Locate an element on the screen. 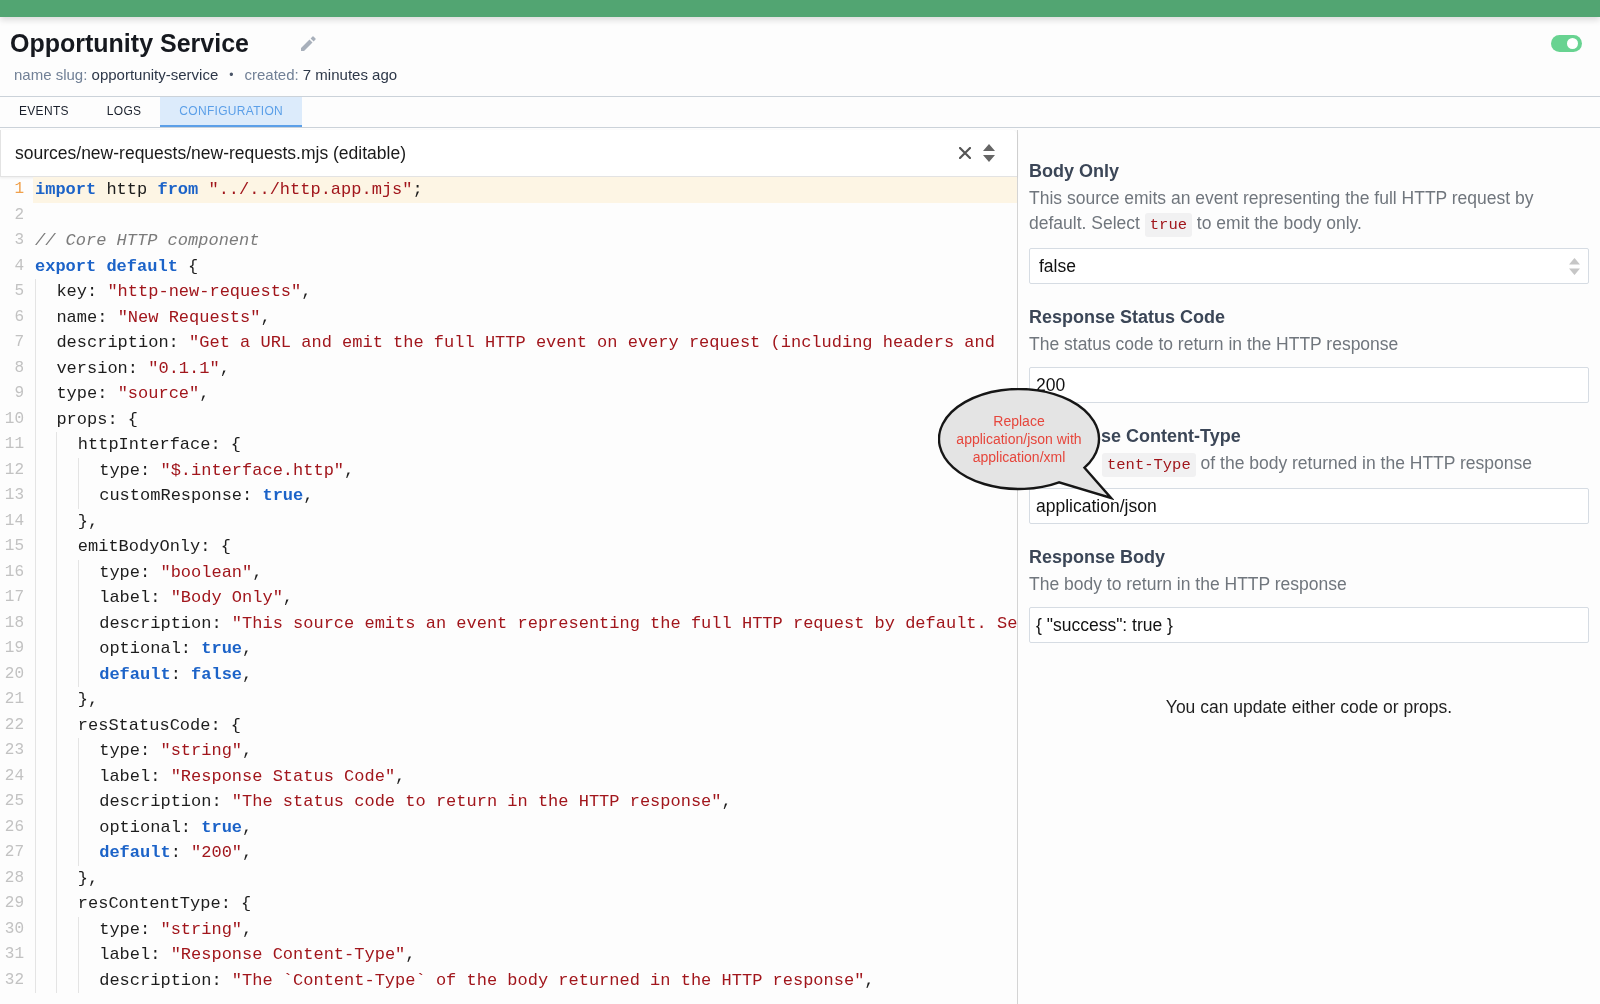 This screenshot has height=1004, width=1600. code-line: type: "$.interface.http", is located at coordinates (195, 470).